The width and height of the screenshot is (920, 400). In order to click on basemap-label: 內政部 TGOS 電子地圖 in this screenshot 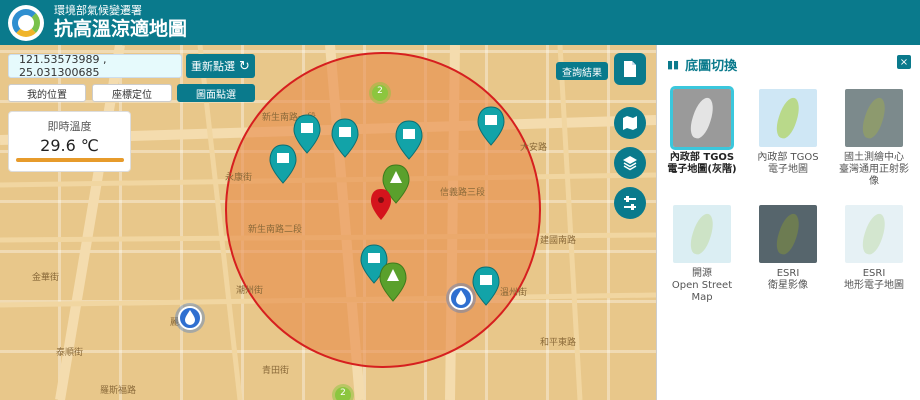, I will do `click(788, 163)`.